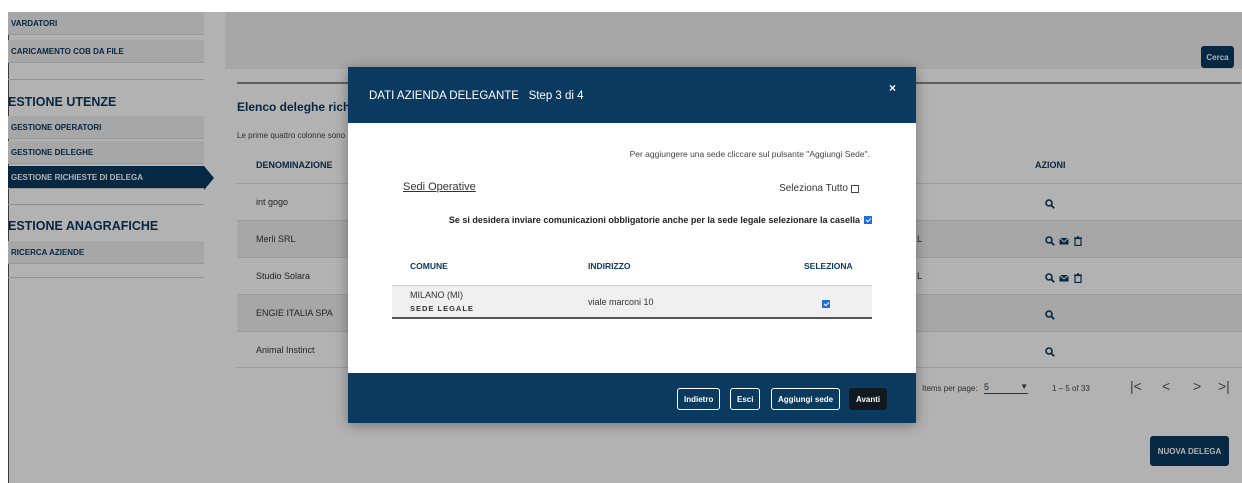  I want to click on select-all-checkbox, so click(855, 188).